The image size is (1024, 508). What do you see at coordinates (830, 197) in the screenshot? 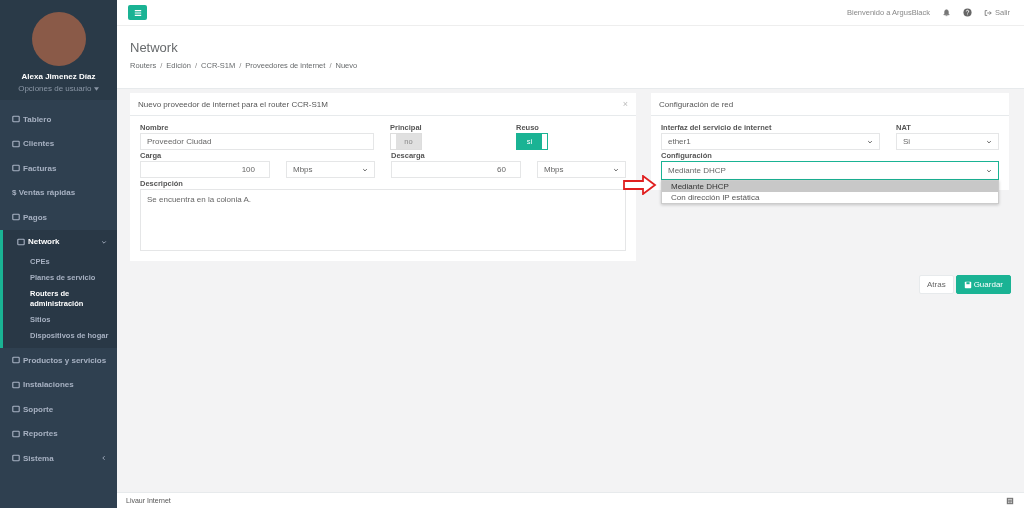
I see `dropdown-option: Con dirección IP estática` at bounding box center [830, 197].